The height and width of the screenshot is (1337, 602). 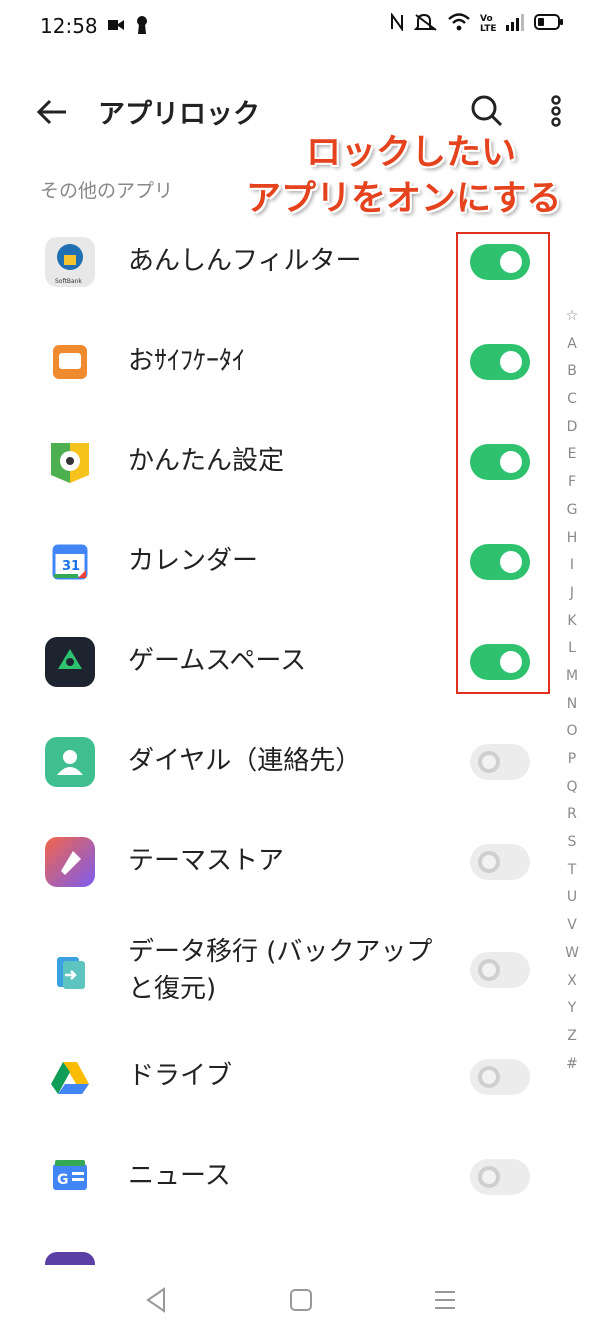 I want to click on list-item: ダイヤル（連絡先）, so click(x=280, y=762).